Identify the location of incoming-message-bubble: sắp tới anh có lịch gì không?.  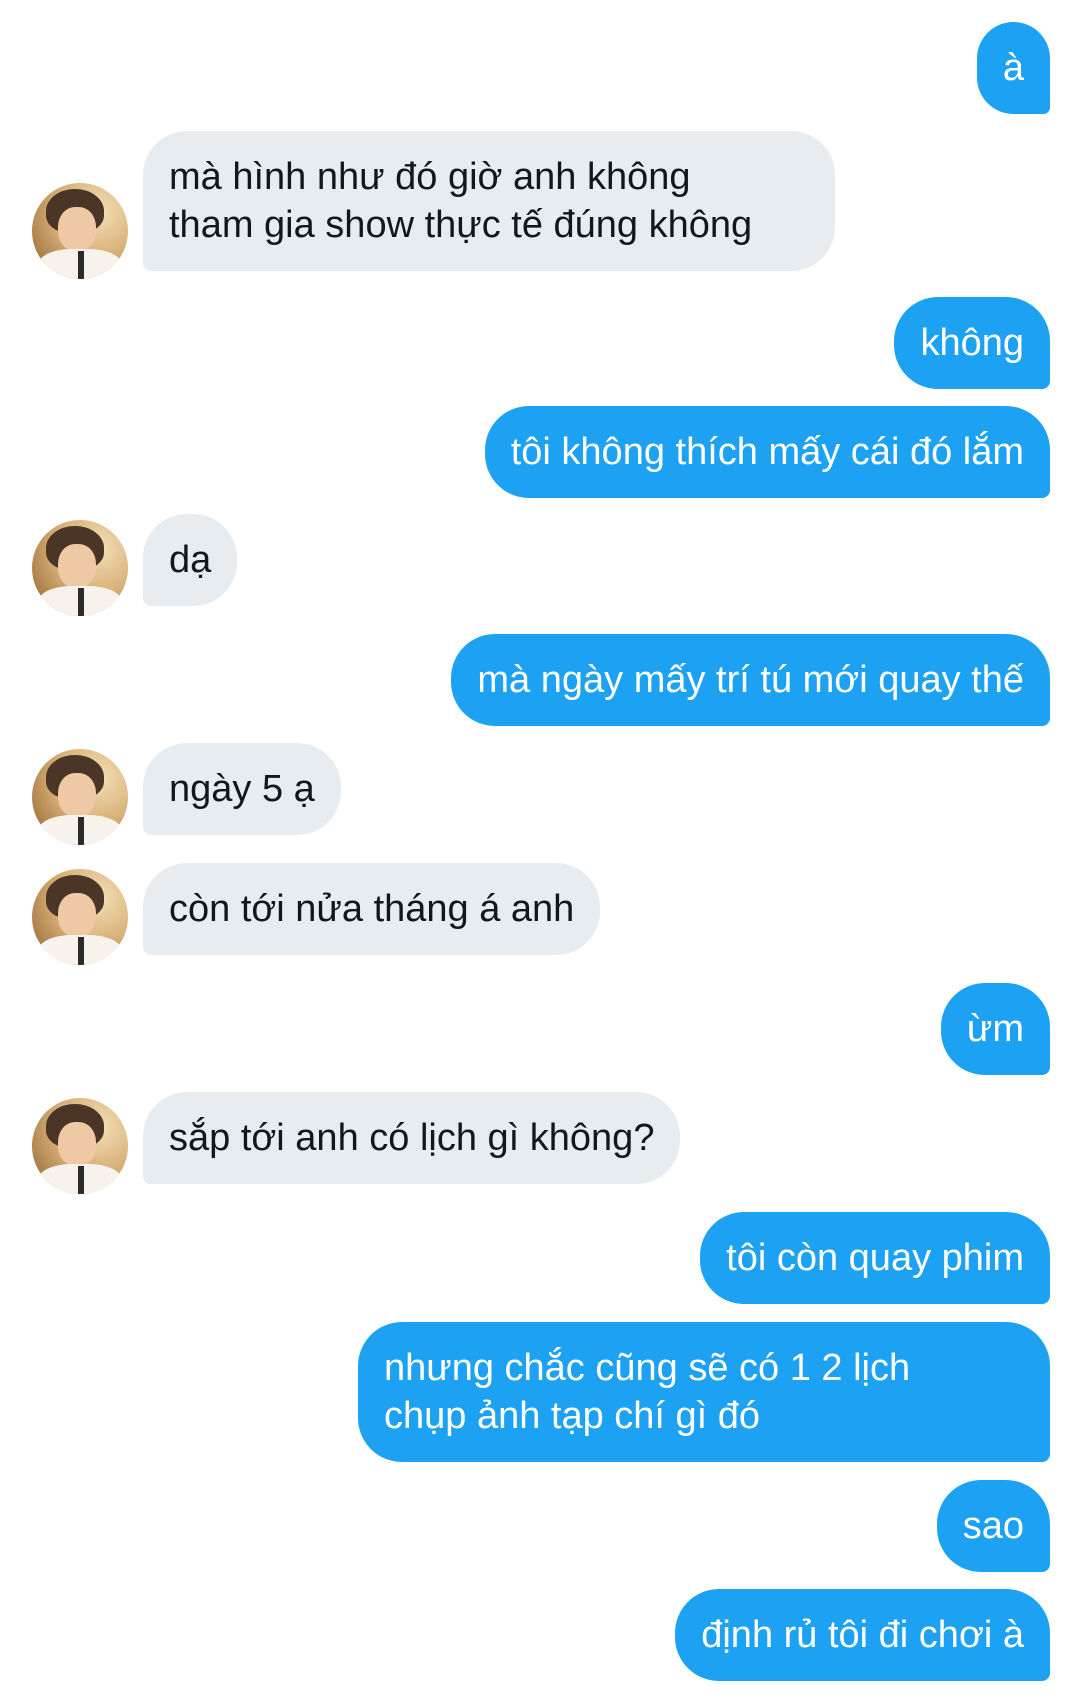
(412, 1138).